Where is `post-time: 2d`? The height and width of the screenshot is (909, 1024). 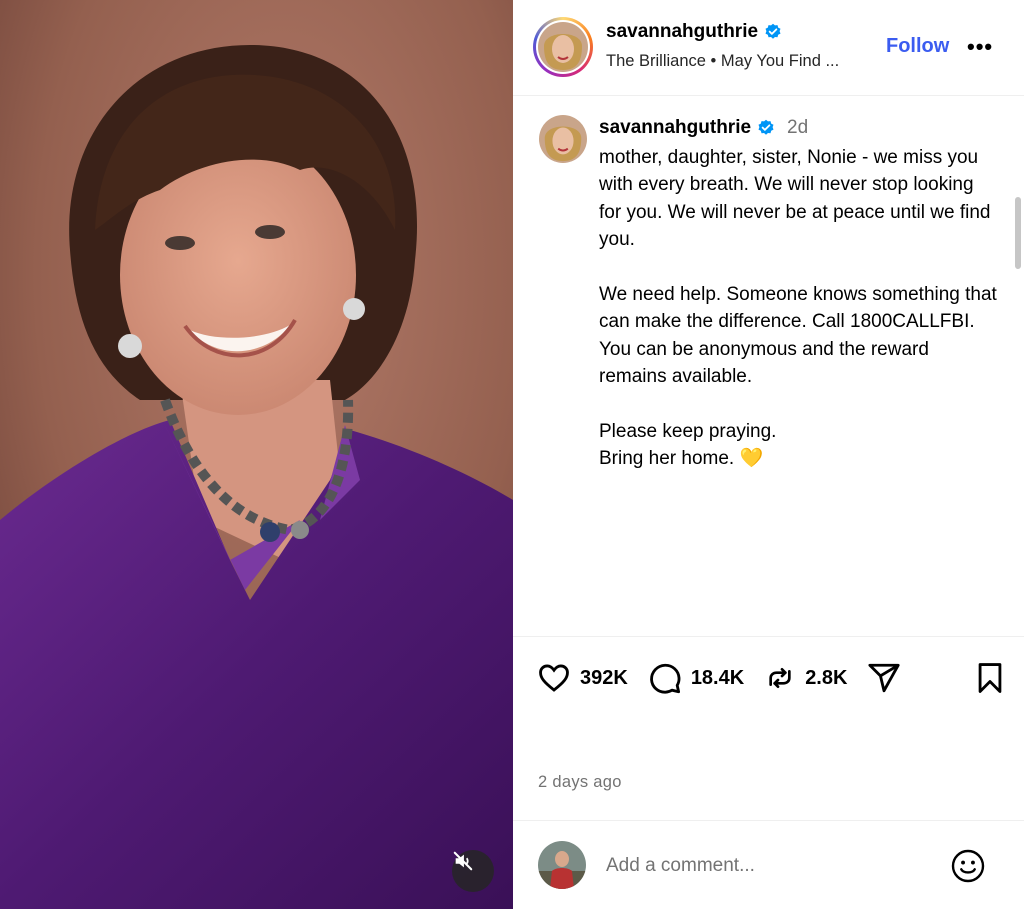 post-time: 2d is located at coordinates (797, 128).